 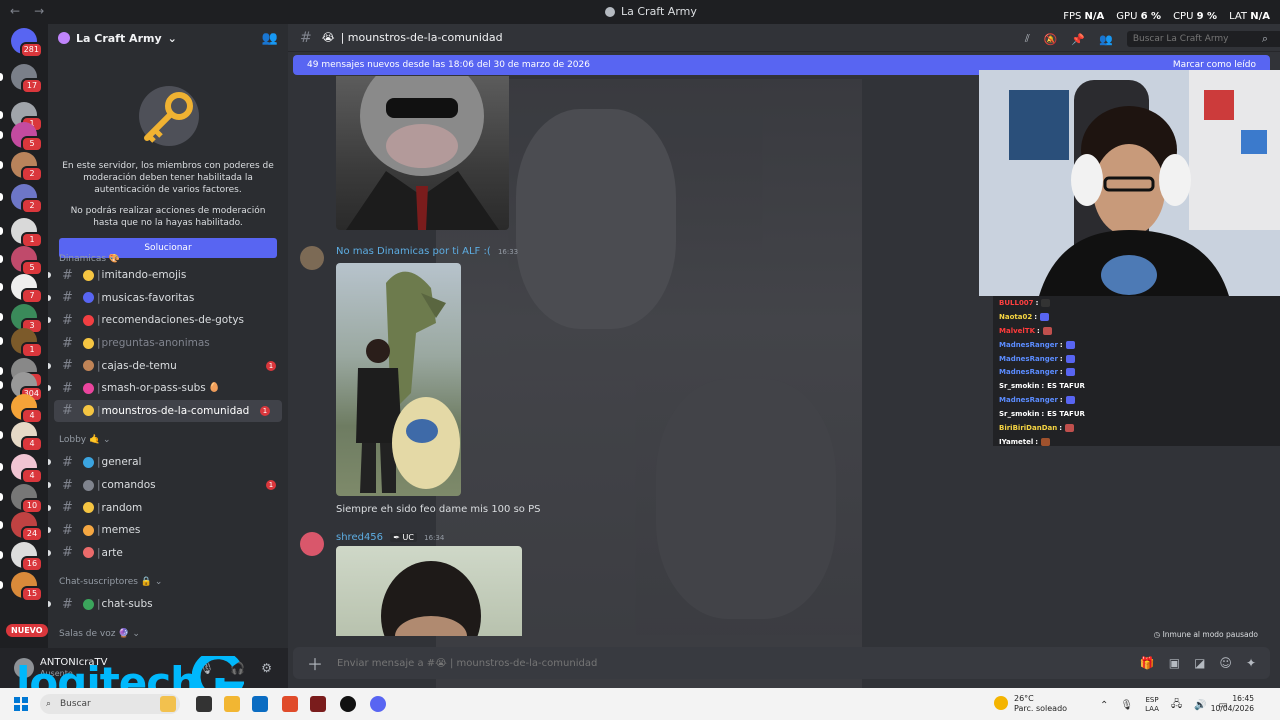 I want to click on channel-chat-subs: # | chat-subs, so click(x=168, y=604).